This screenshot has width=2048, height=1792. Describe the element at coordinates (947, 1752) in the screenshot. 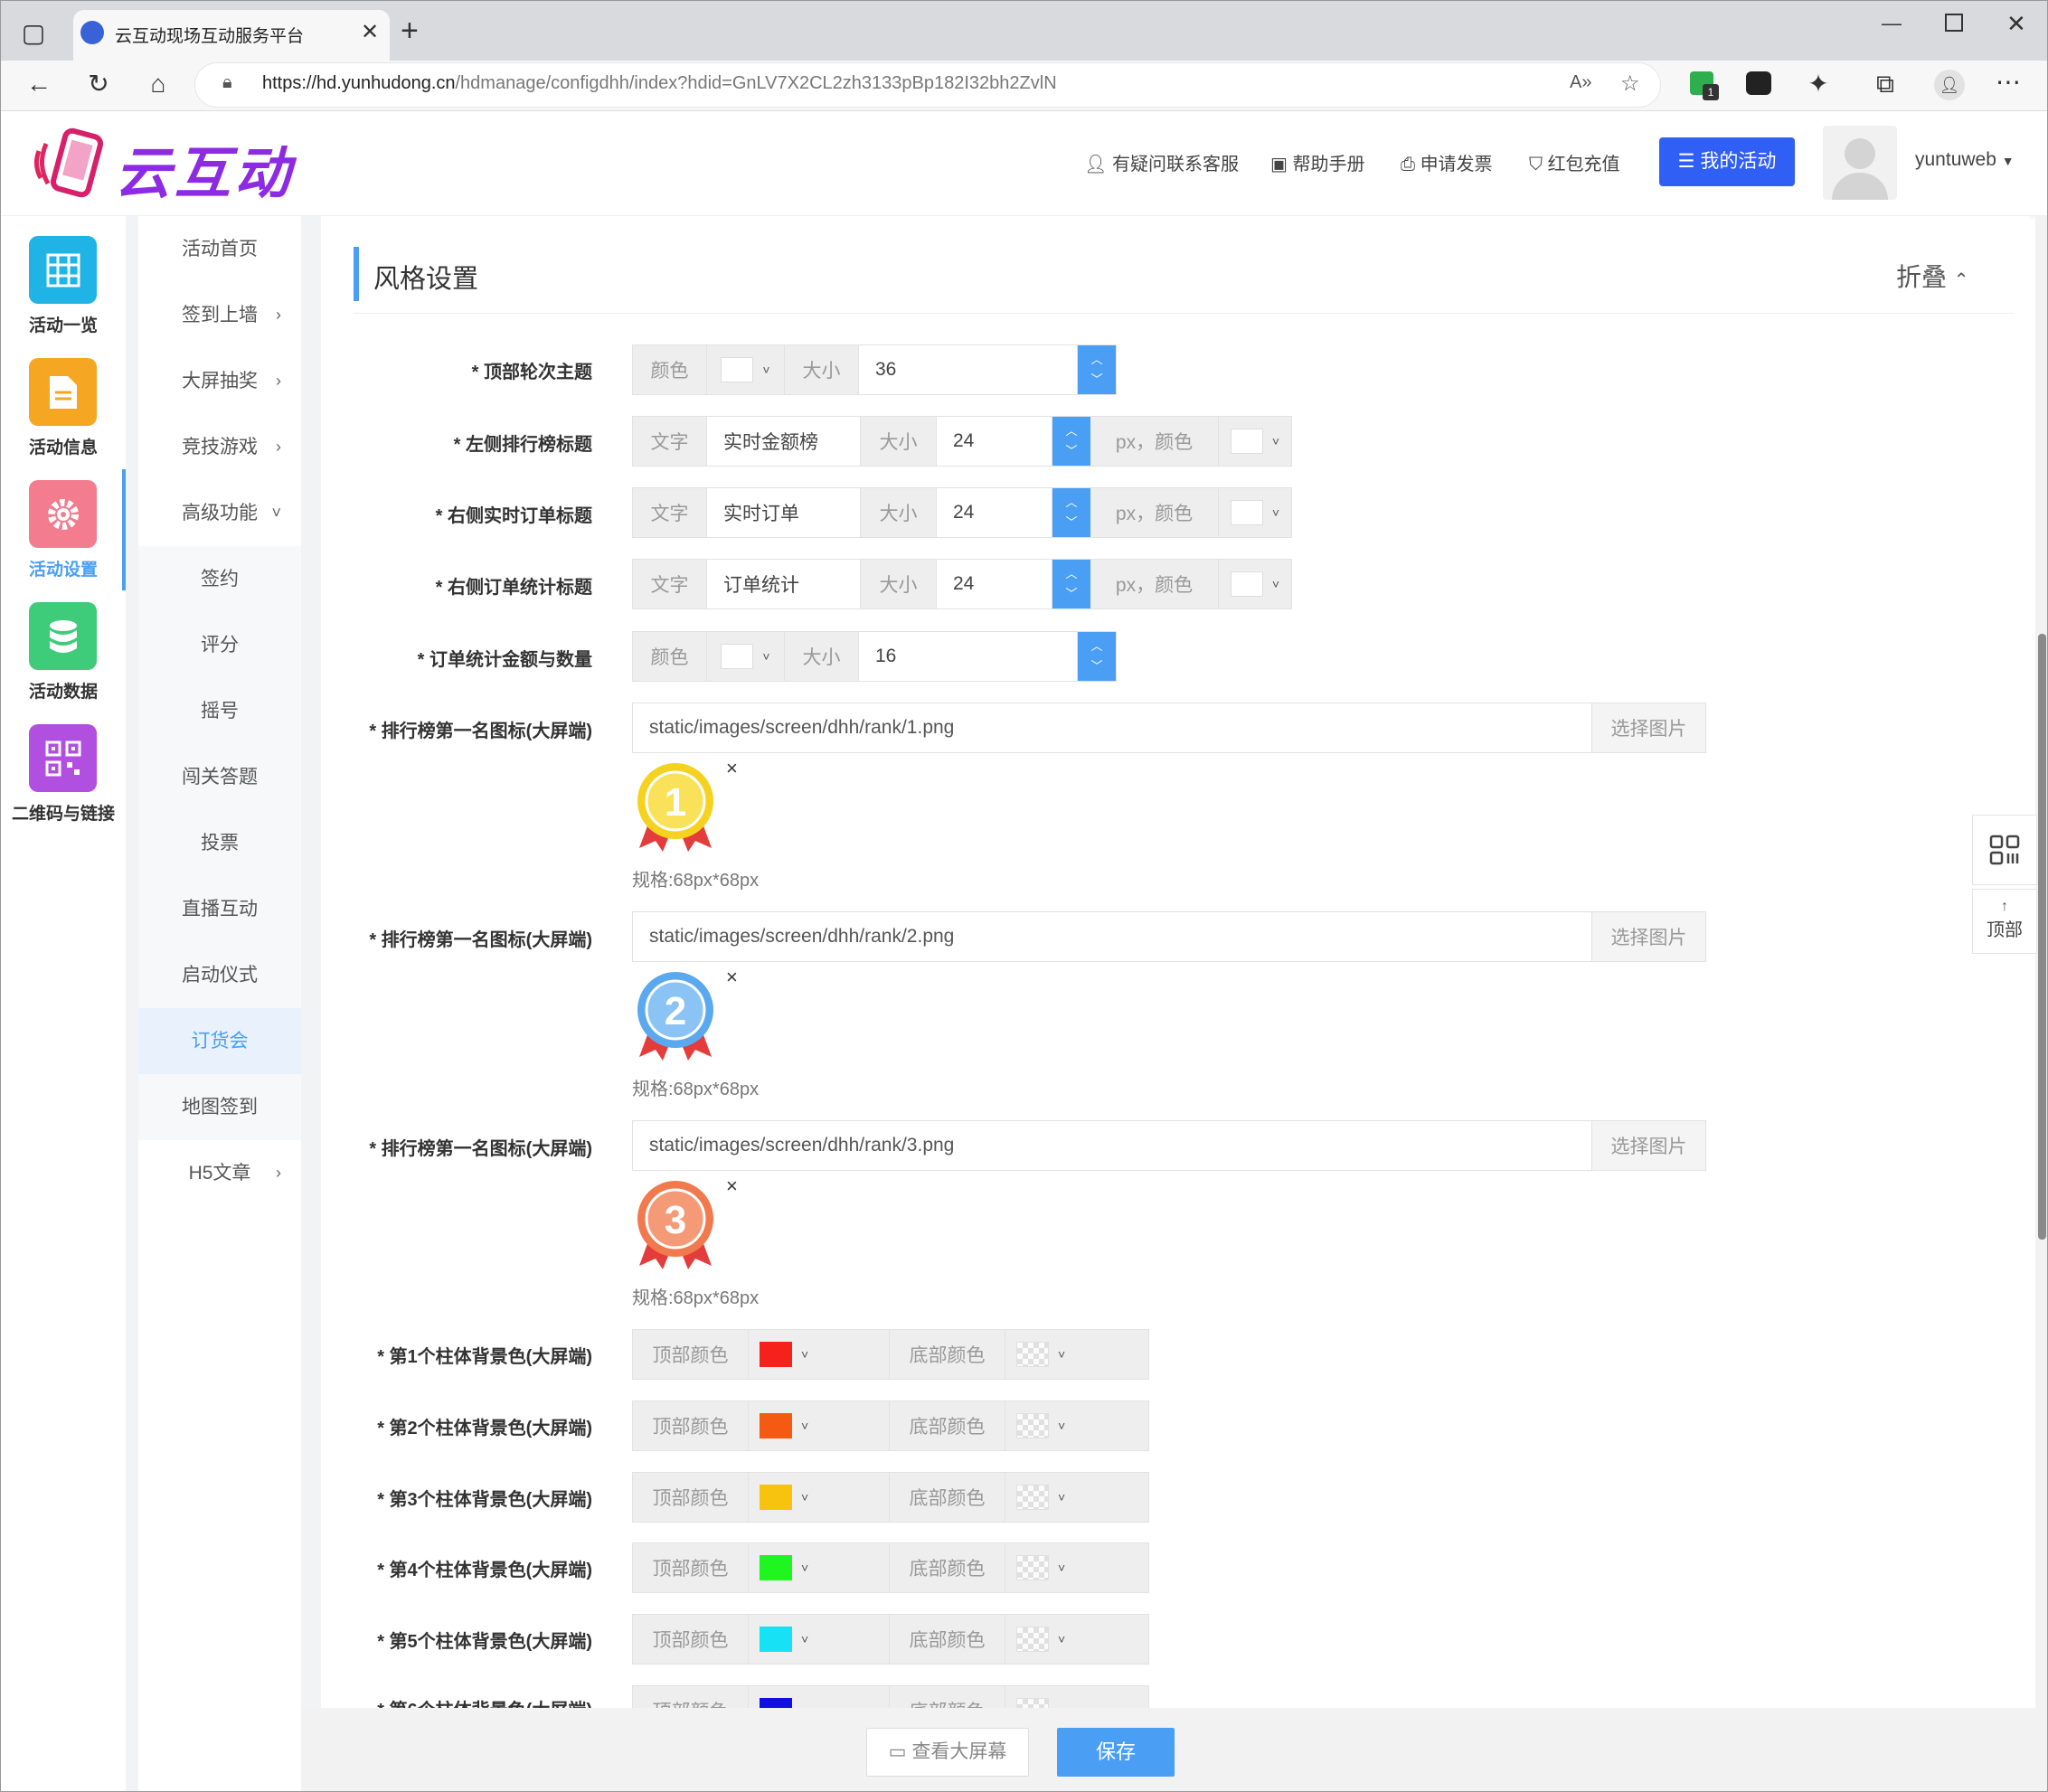

I see `view-screen-button: ▭ 查看大屏幕` at that location.